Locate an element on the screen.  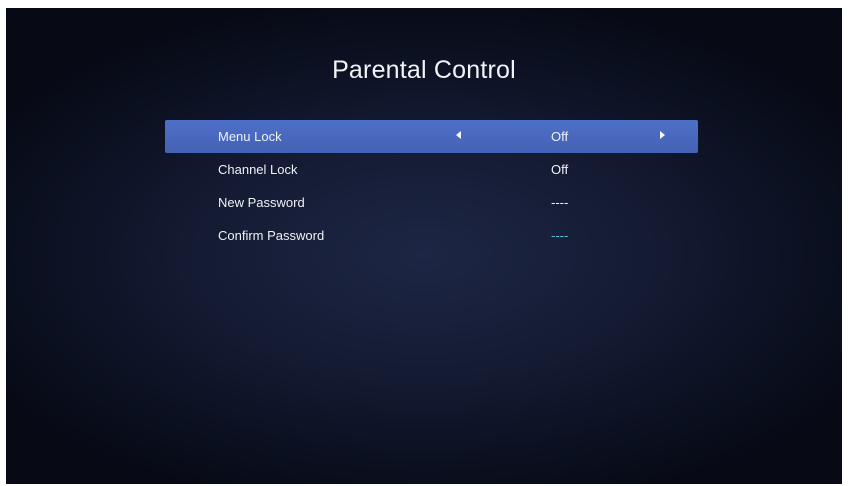
menu-item-label: Menu Lock is located at coordinates (250, 136).